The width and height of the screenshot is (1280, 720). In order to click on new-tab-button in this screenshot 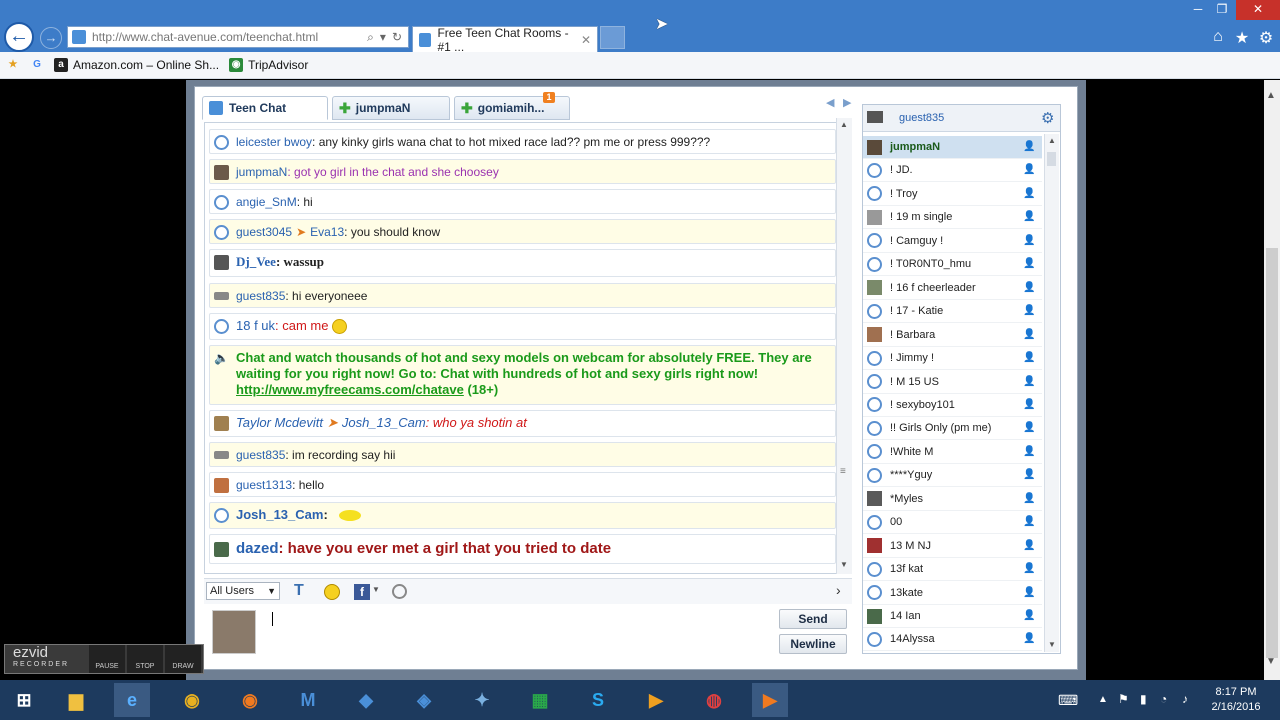, I will do `click(612, 37)`.